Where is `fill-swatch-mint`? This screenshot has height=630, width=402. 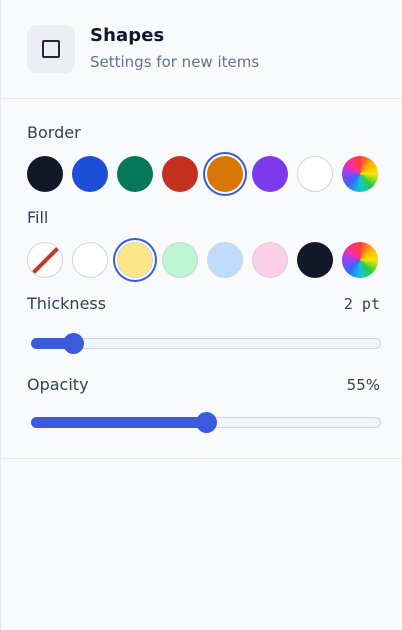 fill-swatch-mint is located at coordinates (180, 260).